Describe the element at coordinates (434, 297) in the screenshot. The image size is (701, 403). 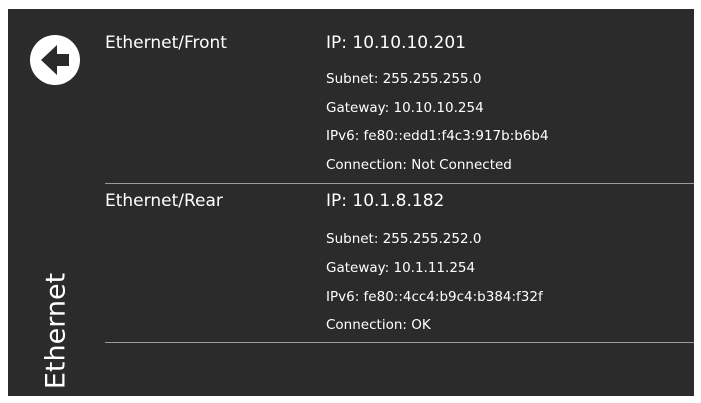
I see `ipv6-value: IPv6: fe80::4cc4:b9c4:b384:f32f` at that location.